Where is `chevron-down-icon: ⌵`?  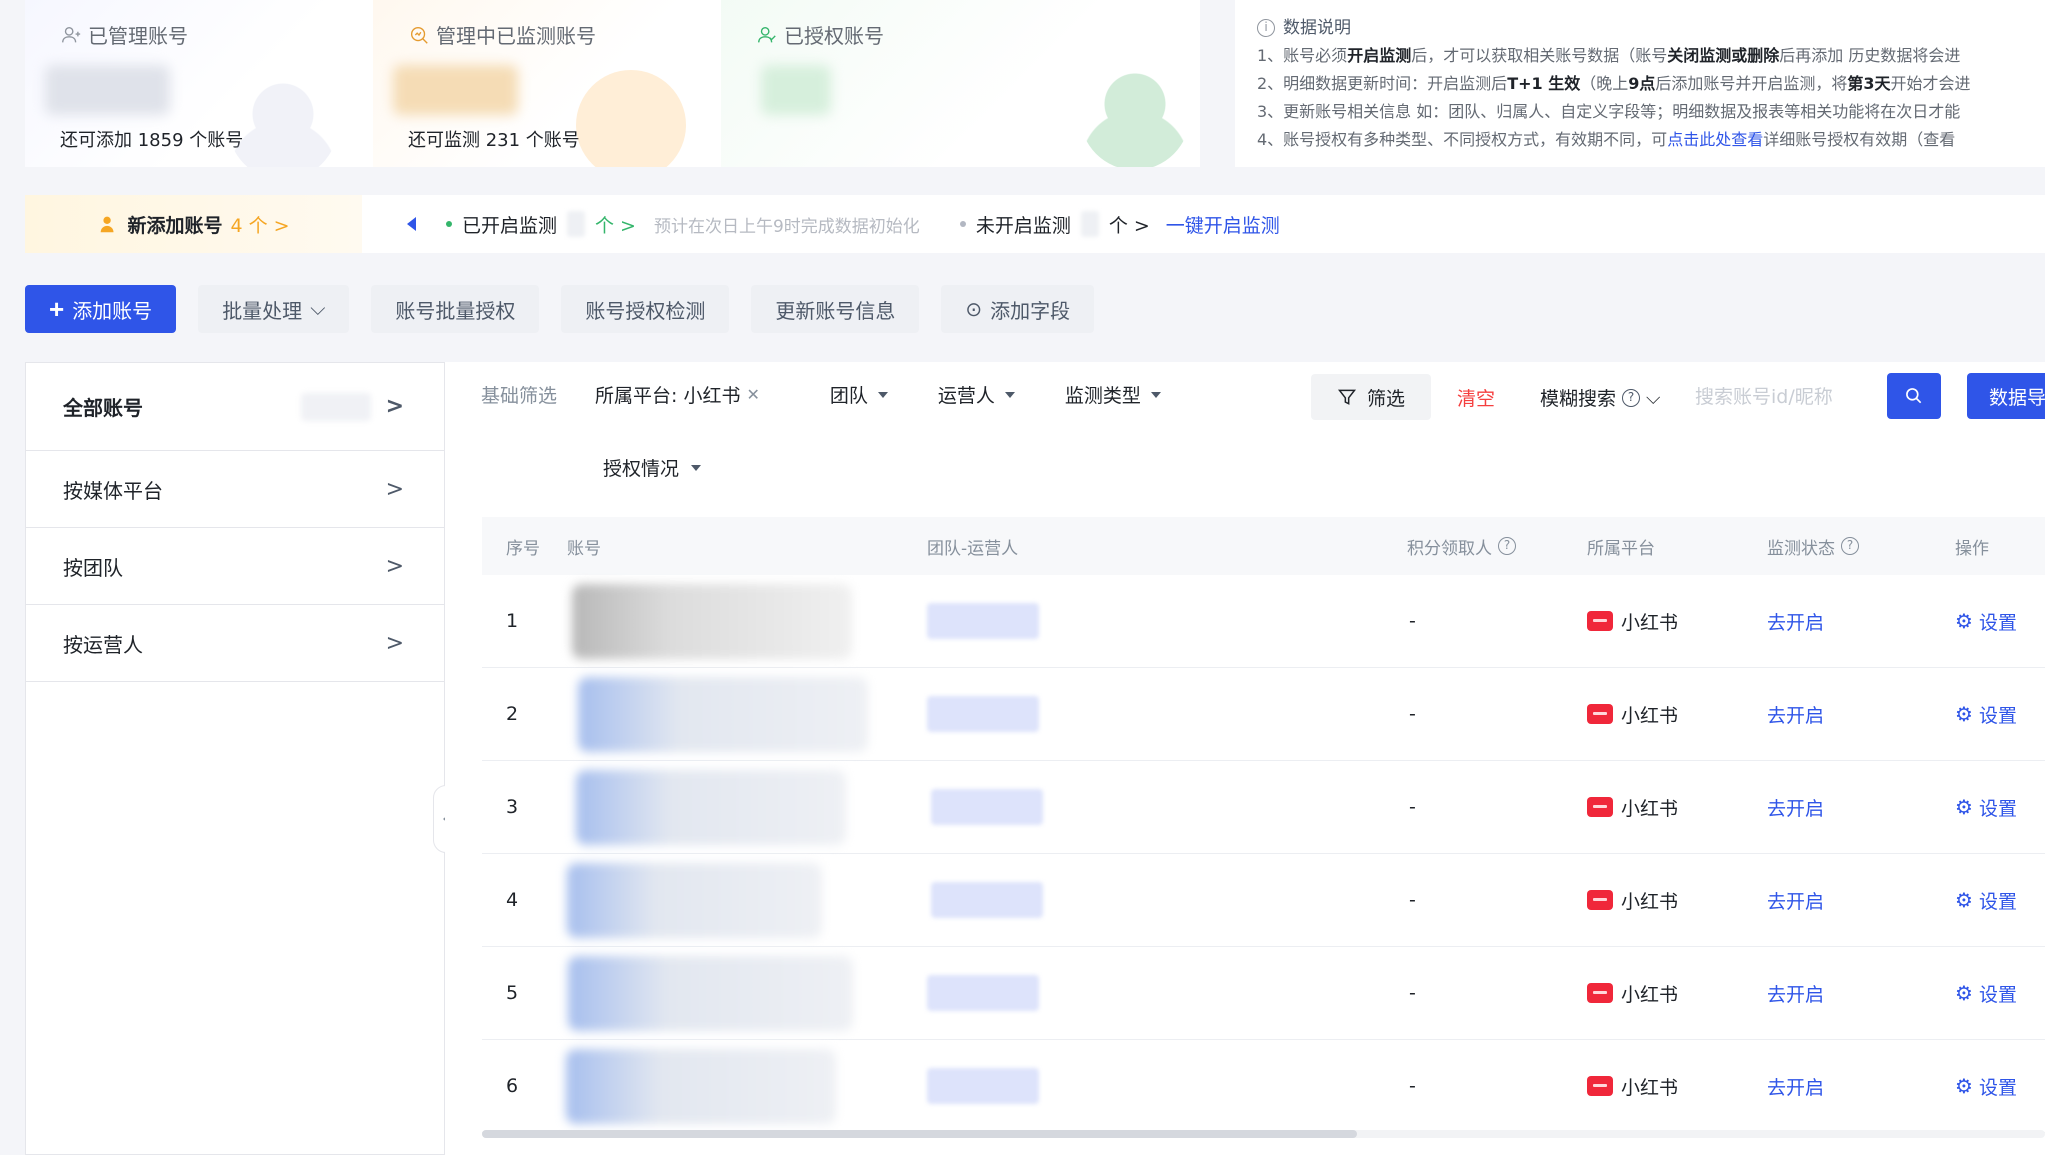
chevron-down-icon: ⌵ is located at coordinates (1653, 397).